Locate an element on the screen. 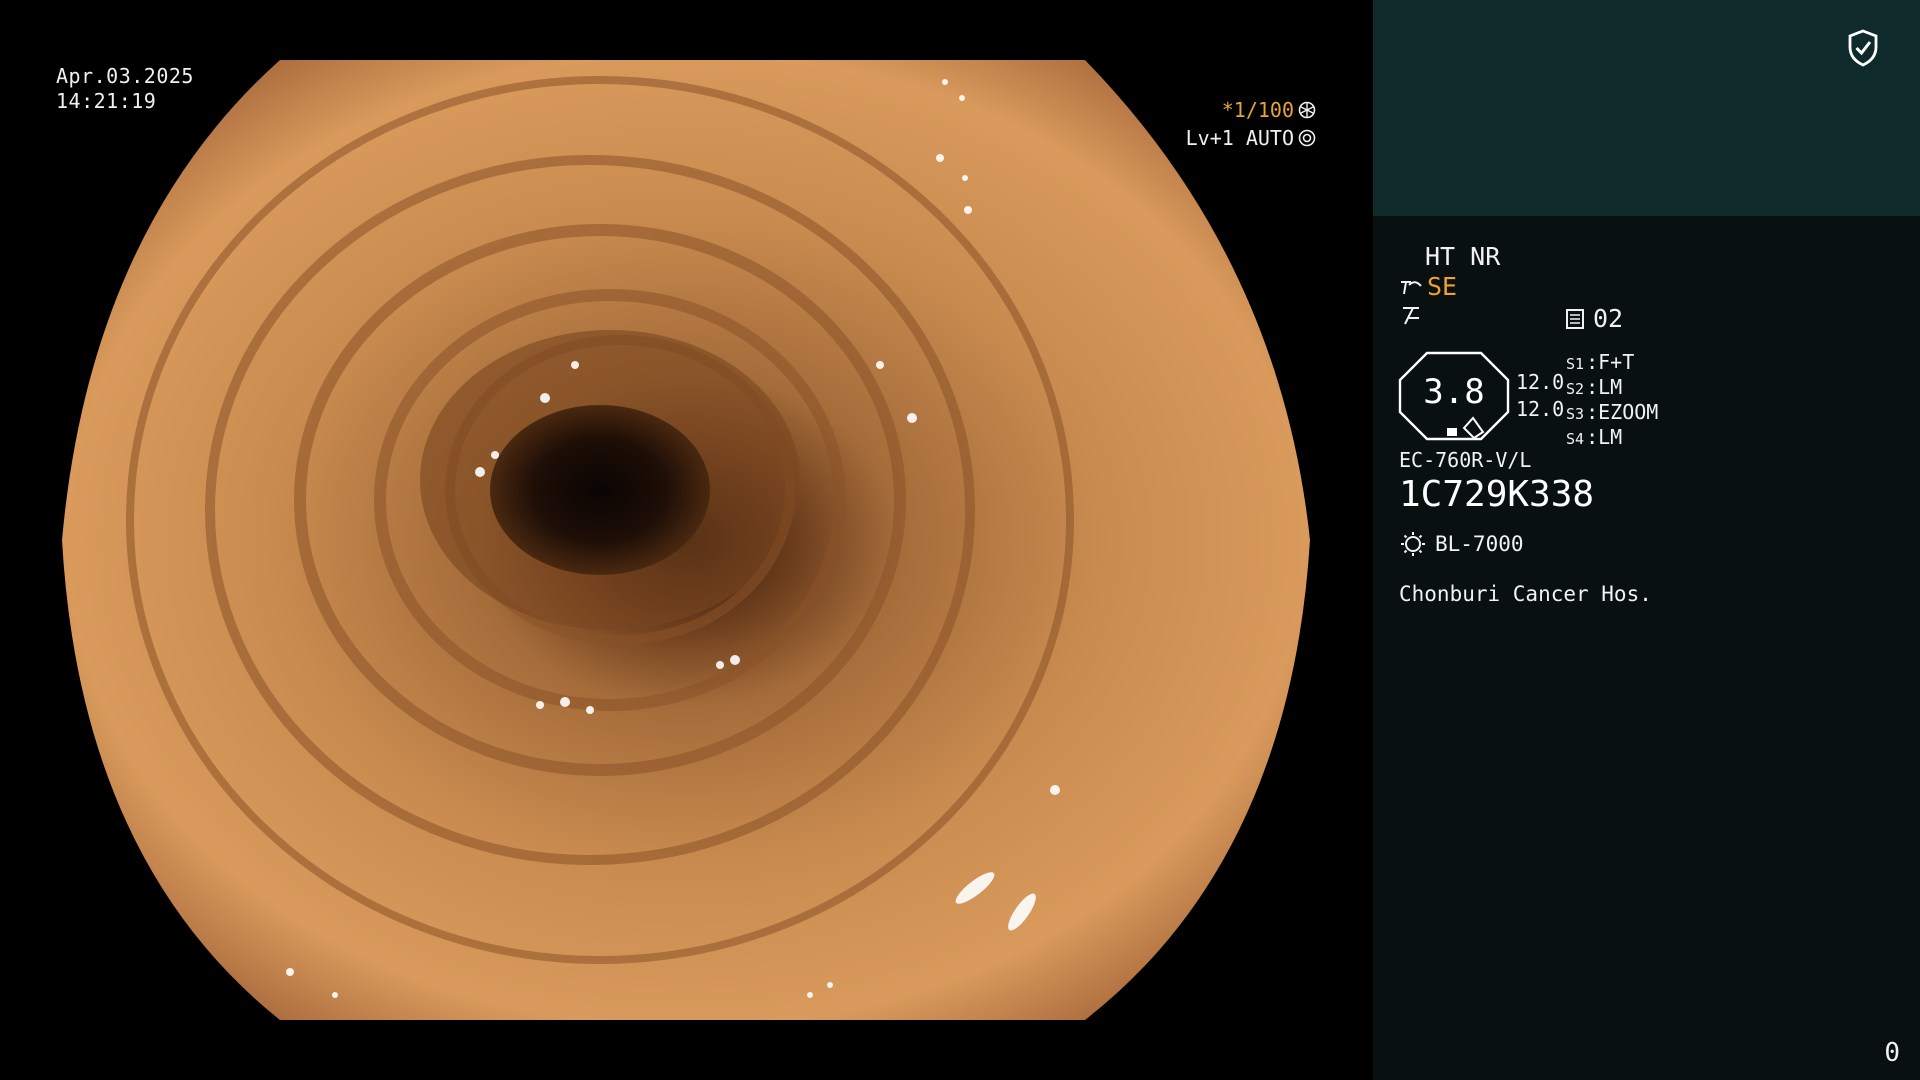  switch-row: S1:F+T is located at coordinates (1600, 362).